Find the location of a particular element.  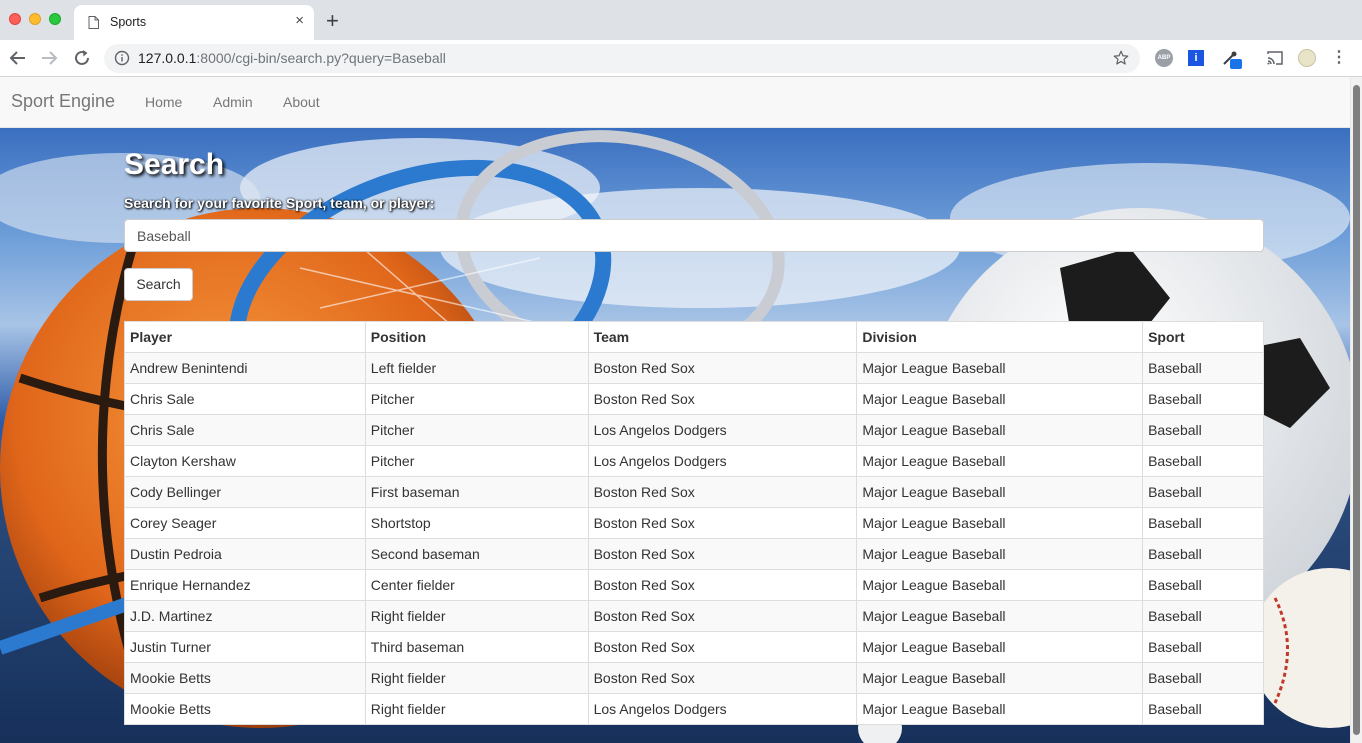

cell-player: Andrew Benintendi is located at coordinates (245, 368).